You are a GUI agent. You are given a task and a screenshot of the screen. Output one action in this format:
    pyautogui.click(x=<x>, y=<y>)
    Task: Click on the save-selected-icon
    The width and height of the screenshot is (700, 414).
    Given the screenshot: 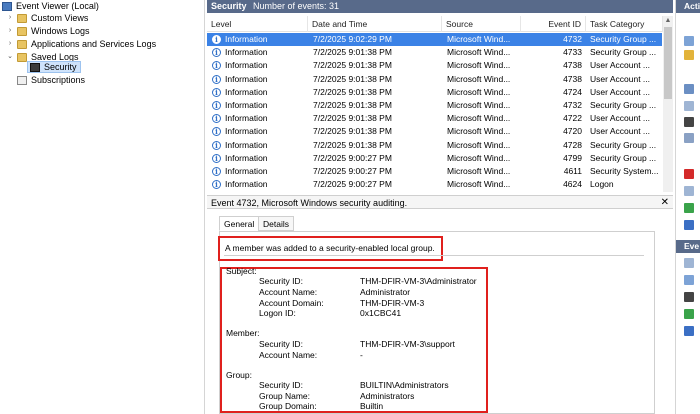 What is the action you would take?
    pyautogui.click(x=689, y=297)
    